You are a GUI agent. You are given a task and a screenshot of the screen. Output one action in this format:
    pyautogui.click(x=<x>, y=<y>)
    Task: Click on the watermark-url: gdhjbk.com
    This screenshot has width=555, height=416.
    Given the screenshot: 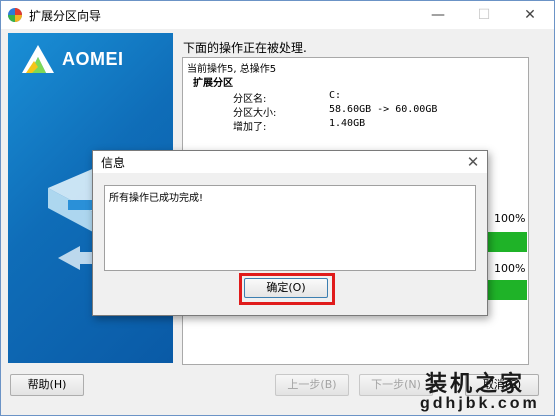 What is the action you would take?
    pyautogui.click(x=480, y=403)
    